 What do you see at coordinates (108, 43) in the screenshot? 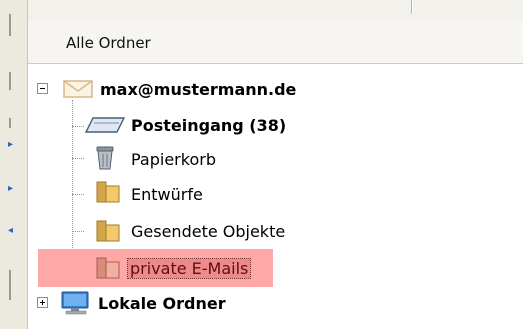
I see `folder-pane-title: Alle Ordner` at bounding box center [108, 43].